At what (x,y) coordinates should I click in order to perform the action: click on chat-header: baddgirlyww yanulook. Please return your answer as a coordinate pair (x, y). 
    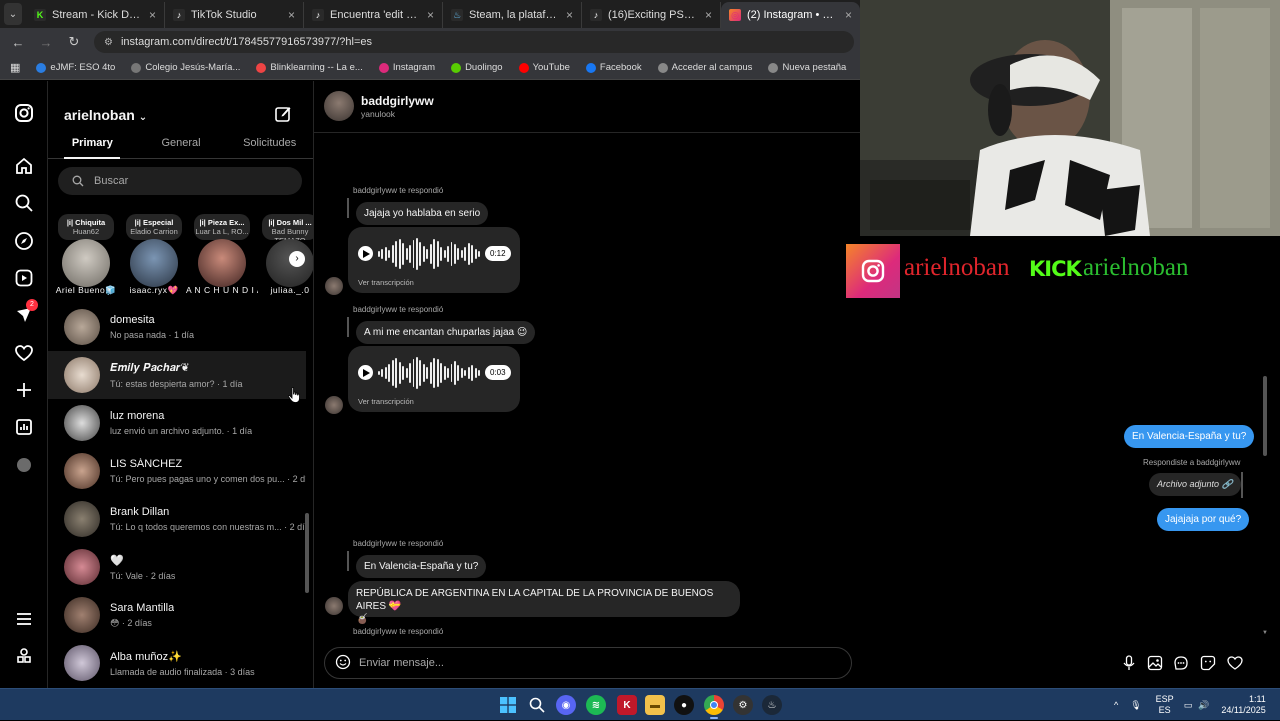
    Looking at the image, I should click on (587, 107).